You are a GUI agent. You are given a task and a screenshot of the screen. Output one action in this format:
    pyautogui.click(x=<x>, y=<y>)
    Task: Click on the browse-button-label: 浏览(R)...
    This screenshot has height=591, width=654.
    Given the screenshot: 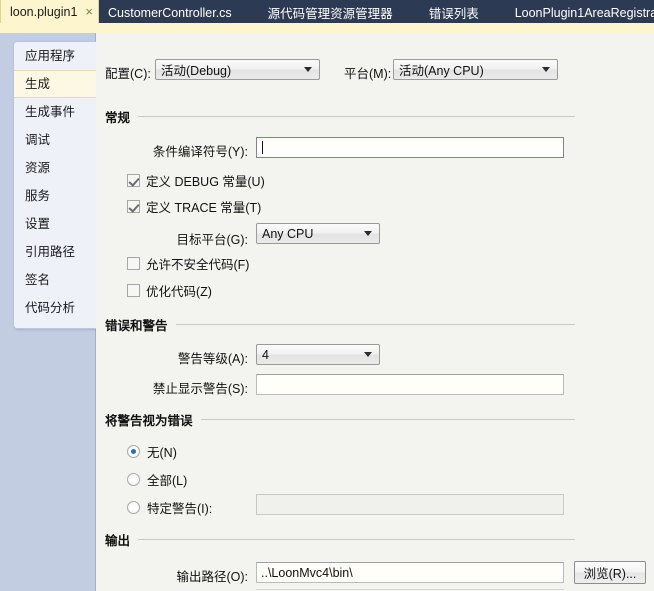 What is the action you would take?
    pyautogui.click(x=610, y=574)
    